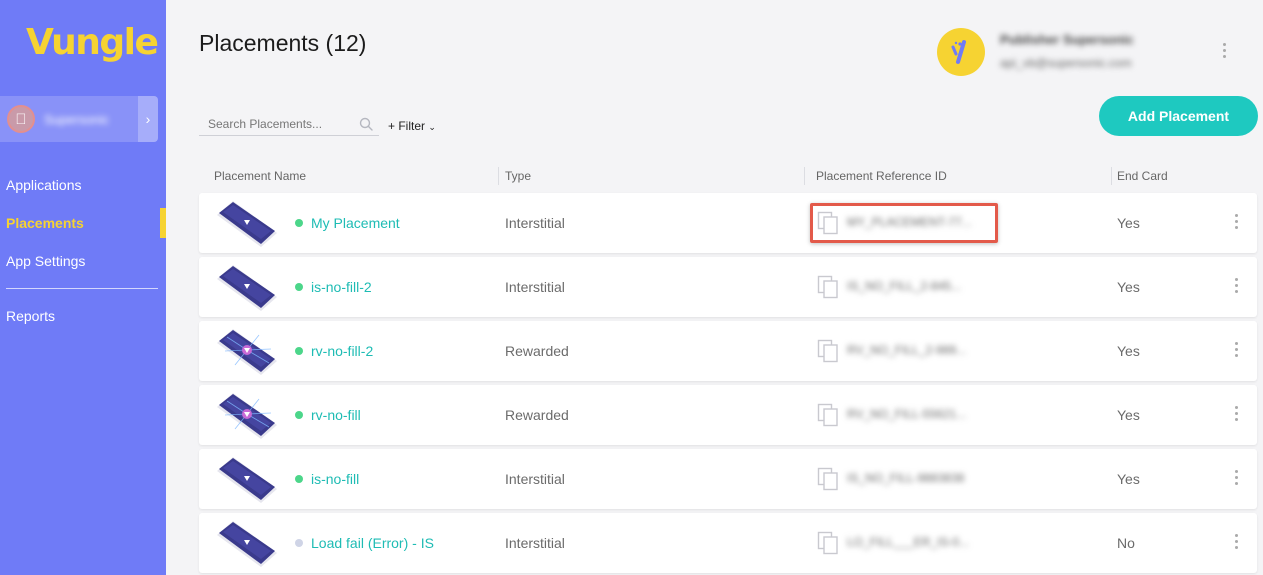  What do you see at coordinates (148, 119) in the screenshot?
I see `chevron-right-icon: ›` at bounding box center [148, 119].